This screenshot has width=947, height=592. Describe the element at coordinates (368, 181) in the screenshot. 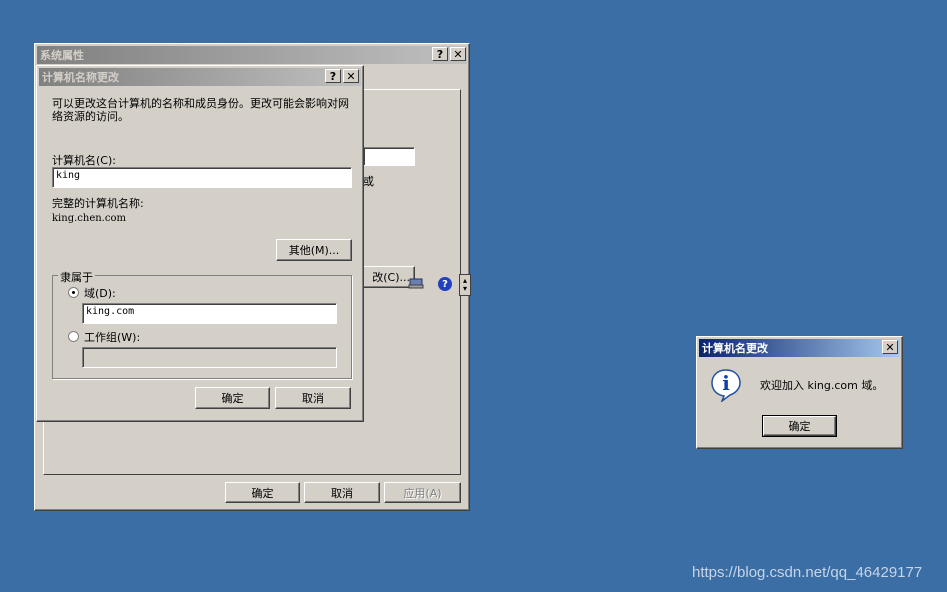

I see `partial-text: 或` at that location.